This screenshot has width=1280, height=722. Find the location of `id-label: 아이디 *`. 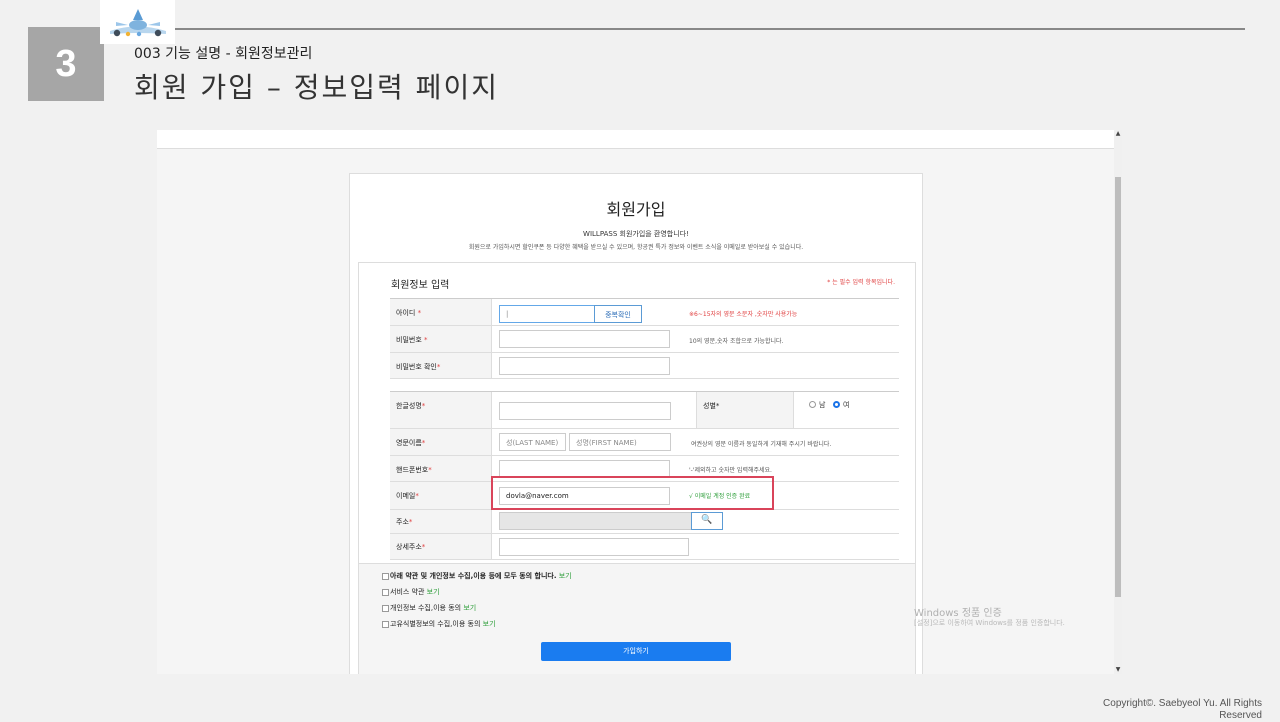

id-label: 아이디 * is located at coordinates (441, 312).